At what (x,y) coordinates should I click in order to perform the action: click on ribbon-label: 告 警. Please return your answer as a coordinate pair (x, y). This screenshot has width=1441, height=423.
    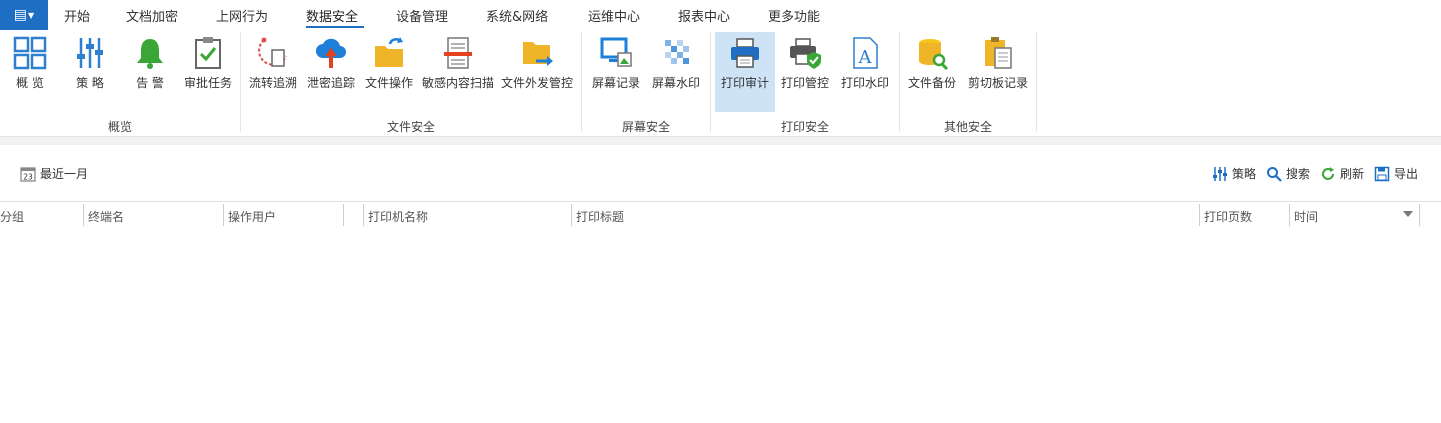
    Looking at the image, I should click on (150, 83).